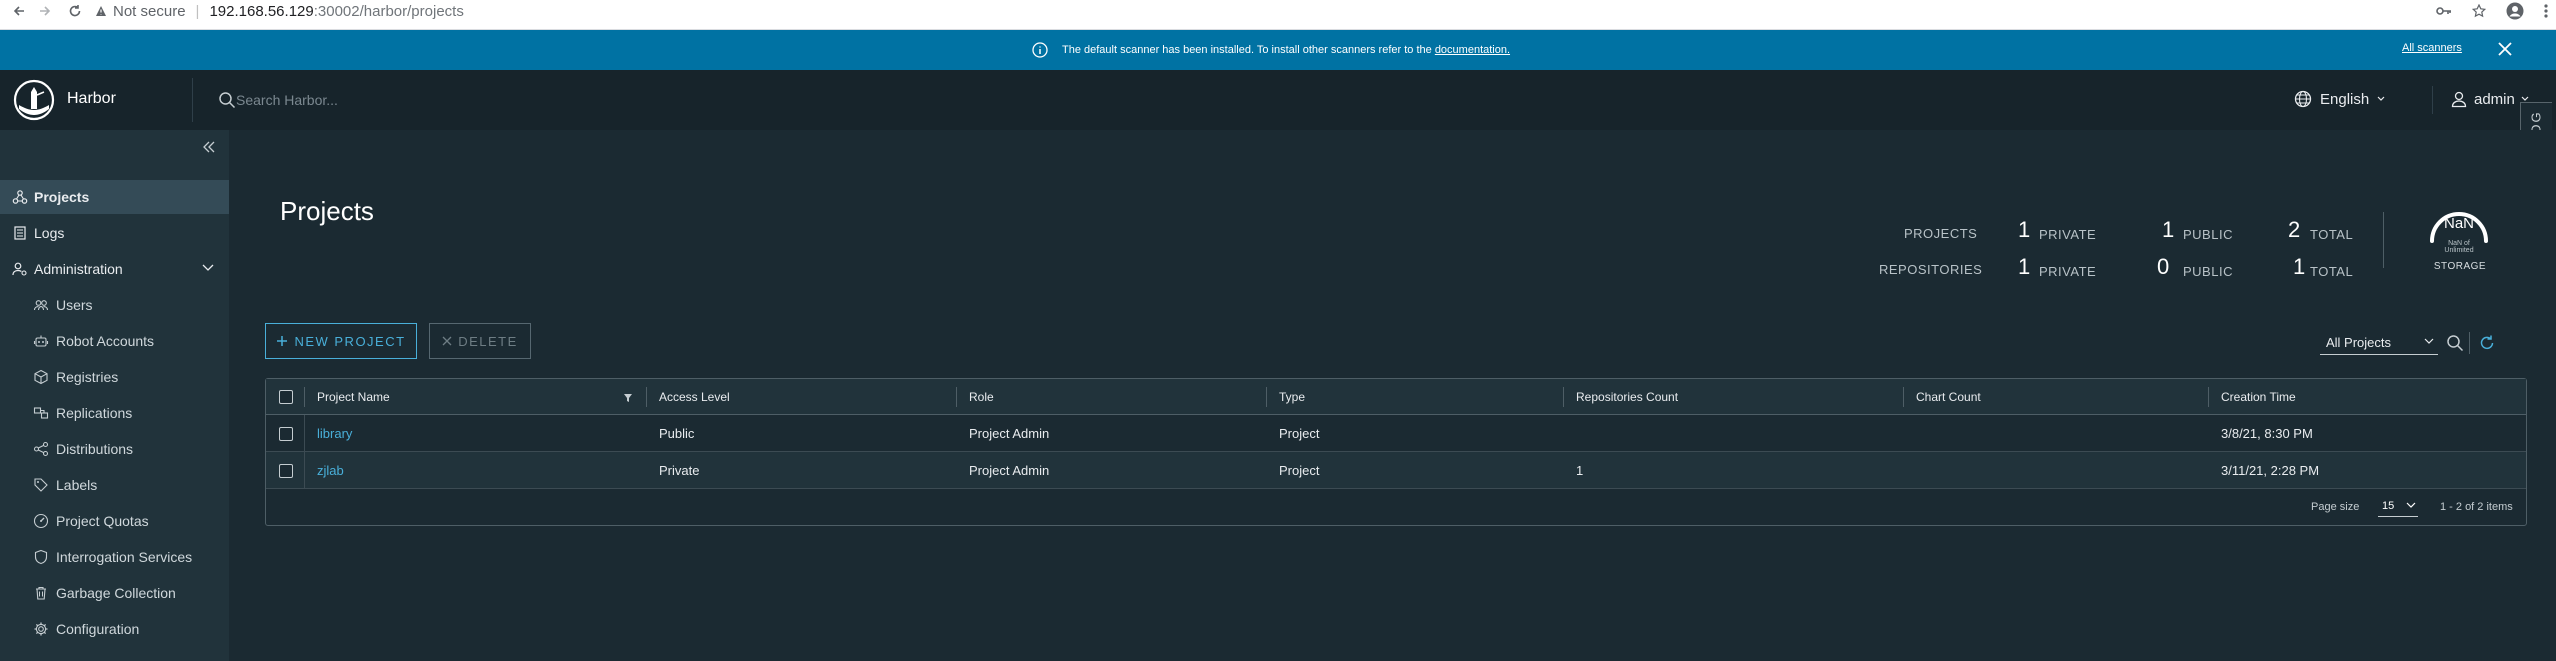 This screenshot has height=661, width=2556. Describe the element at coordinates (2546, 11) in the screenshot. I see `menu-dots-icon` at that location.